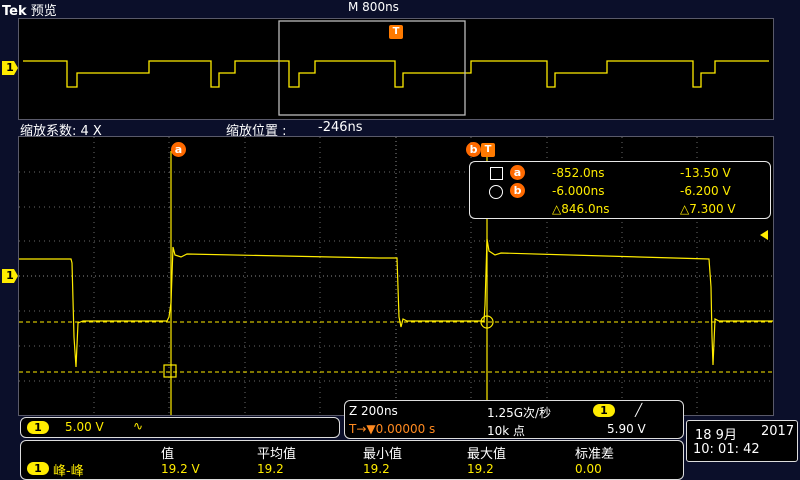 The width and height of the screenshot is (800, 480). I want to click on record-length: 10k 点, so click(506, 431).